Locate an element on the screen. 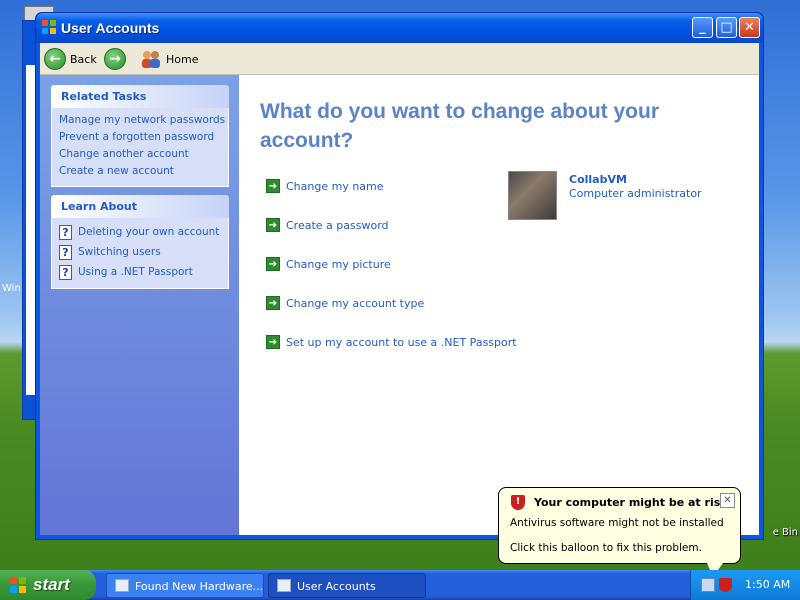 Image resolution: width=800 pixels, height=600 pixels. balloon-close-button: ✕ is located at coordinates (727, 500).